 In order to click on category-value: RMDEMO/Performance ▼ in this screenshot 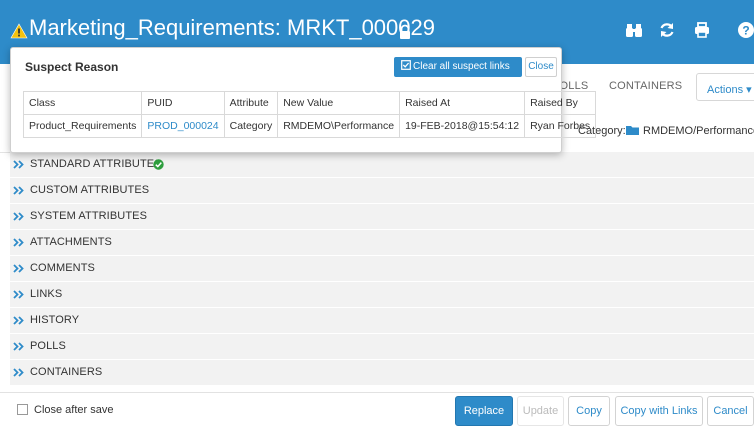, I will do `click(698, 131)`.